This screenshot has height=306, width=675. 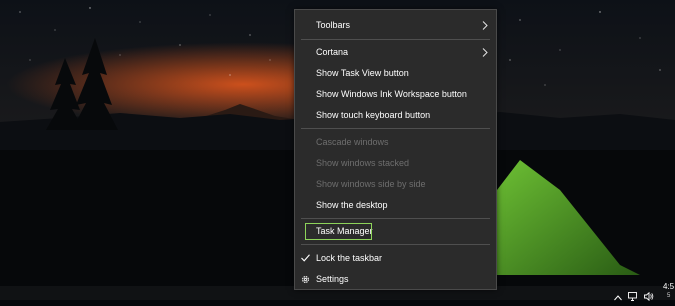 I want to click on menu-item-show-touch-keyboard-button: Show touch keyboard button, so click(x=395, y=115).